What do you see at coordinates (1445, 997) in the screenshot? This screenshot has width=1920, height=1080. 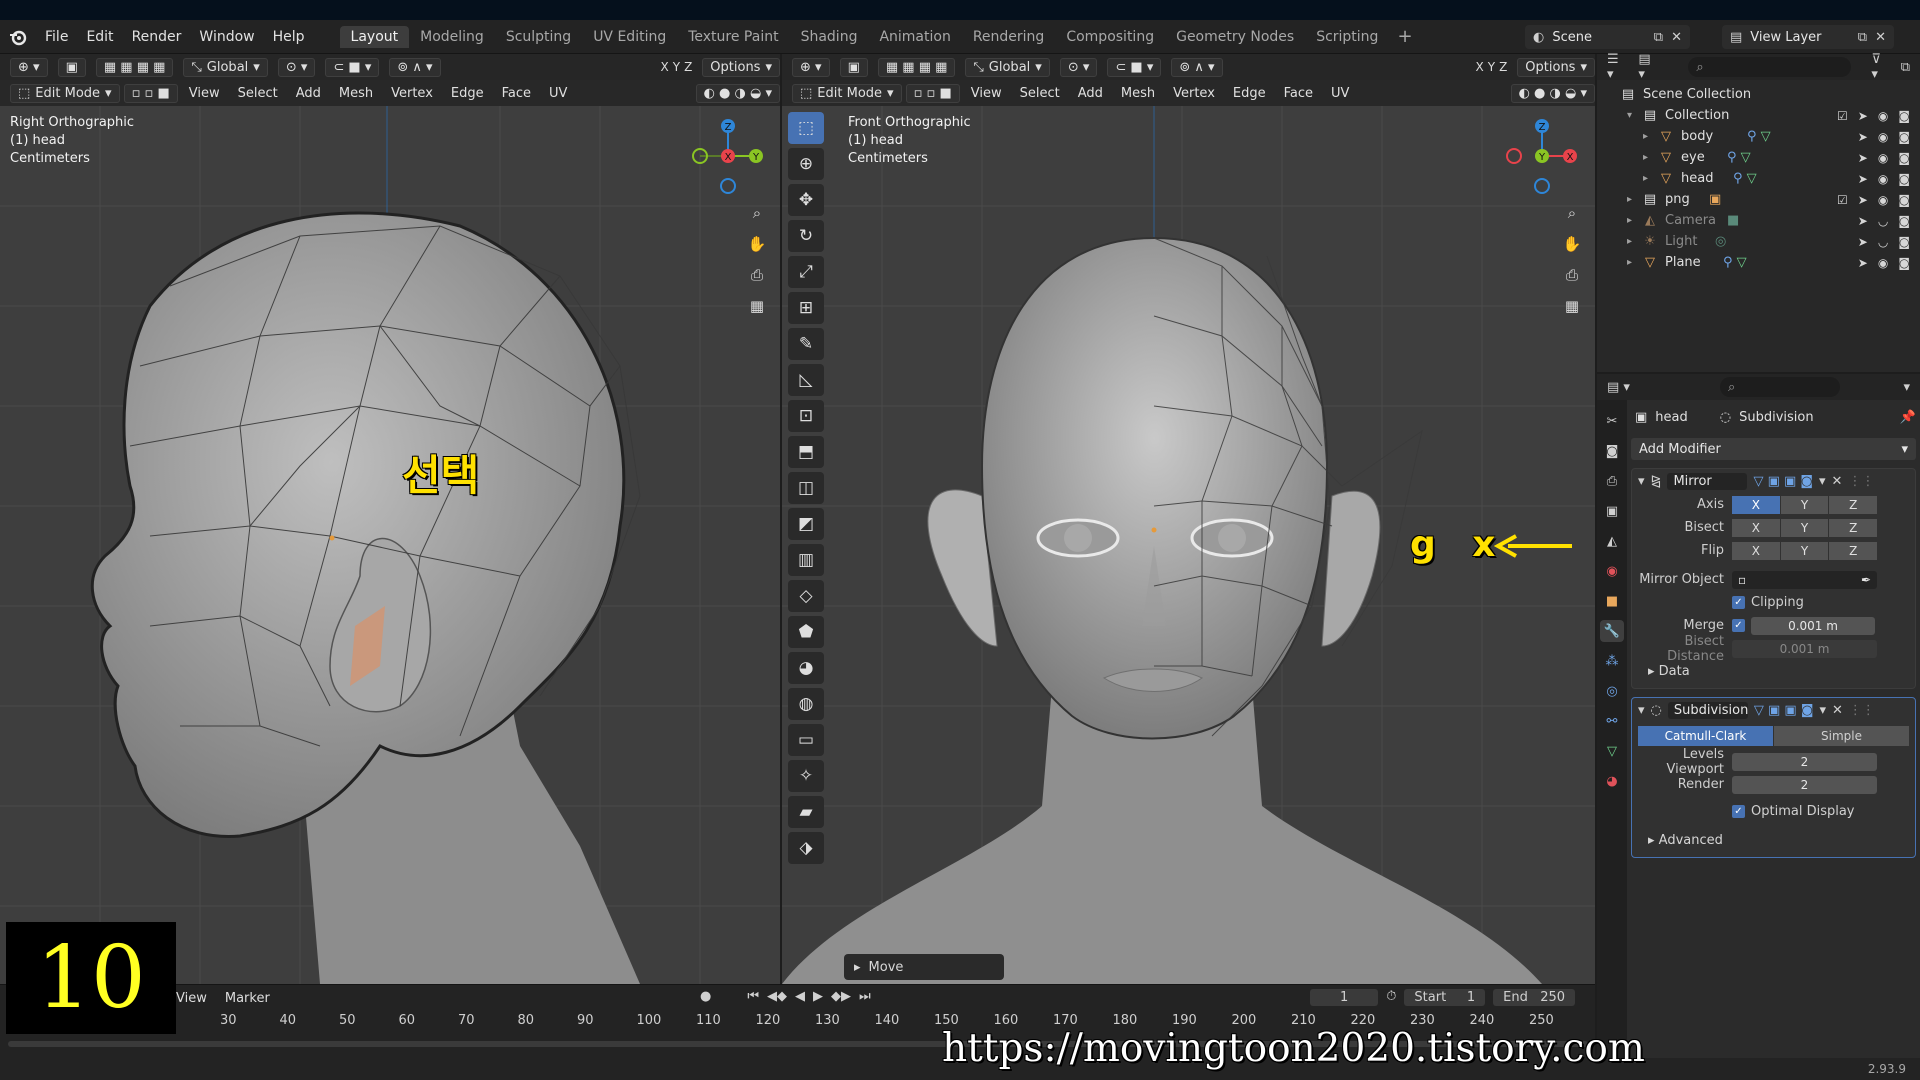 I see `start-frame-field: Start 1` at bounding box center [1445, 997].